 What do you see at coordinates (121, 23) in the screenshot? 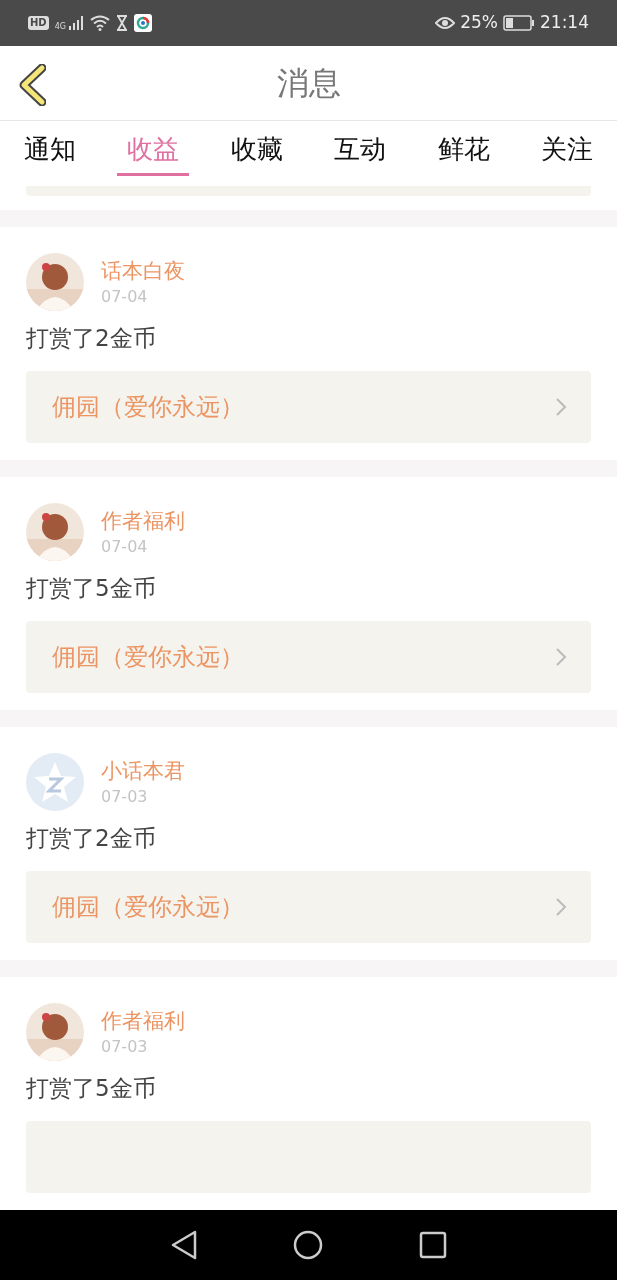
I see `hourglass-icon` at bounding box center [121, 23].